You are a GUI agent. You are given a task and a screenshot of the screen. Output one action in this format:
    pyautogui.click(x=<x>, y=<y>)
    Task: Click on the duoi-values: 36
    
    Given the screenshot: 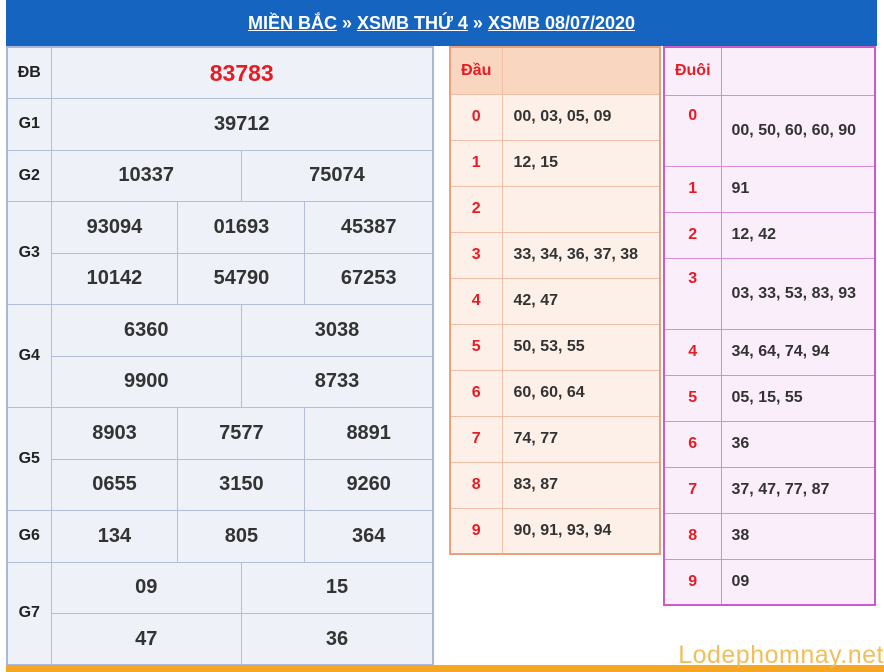 What is the action you would take?
    pyautogui.click(x=798, y=444)
    